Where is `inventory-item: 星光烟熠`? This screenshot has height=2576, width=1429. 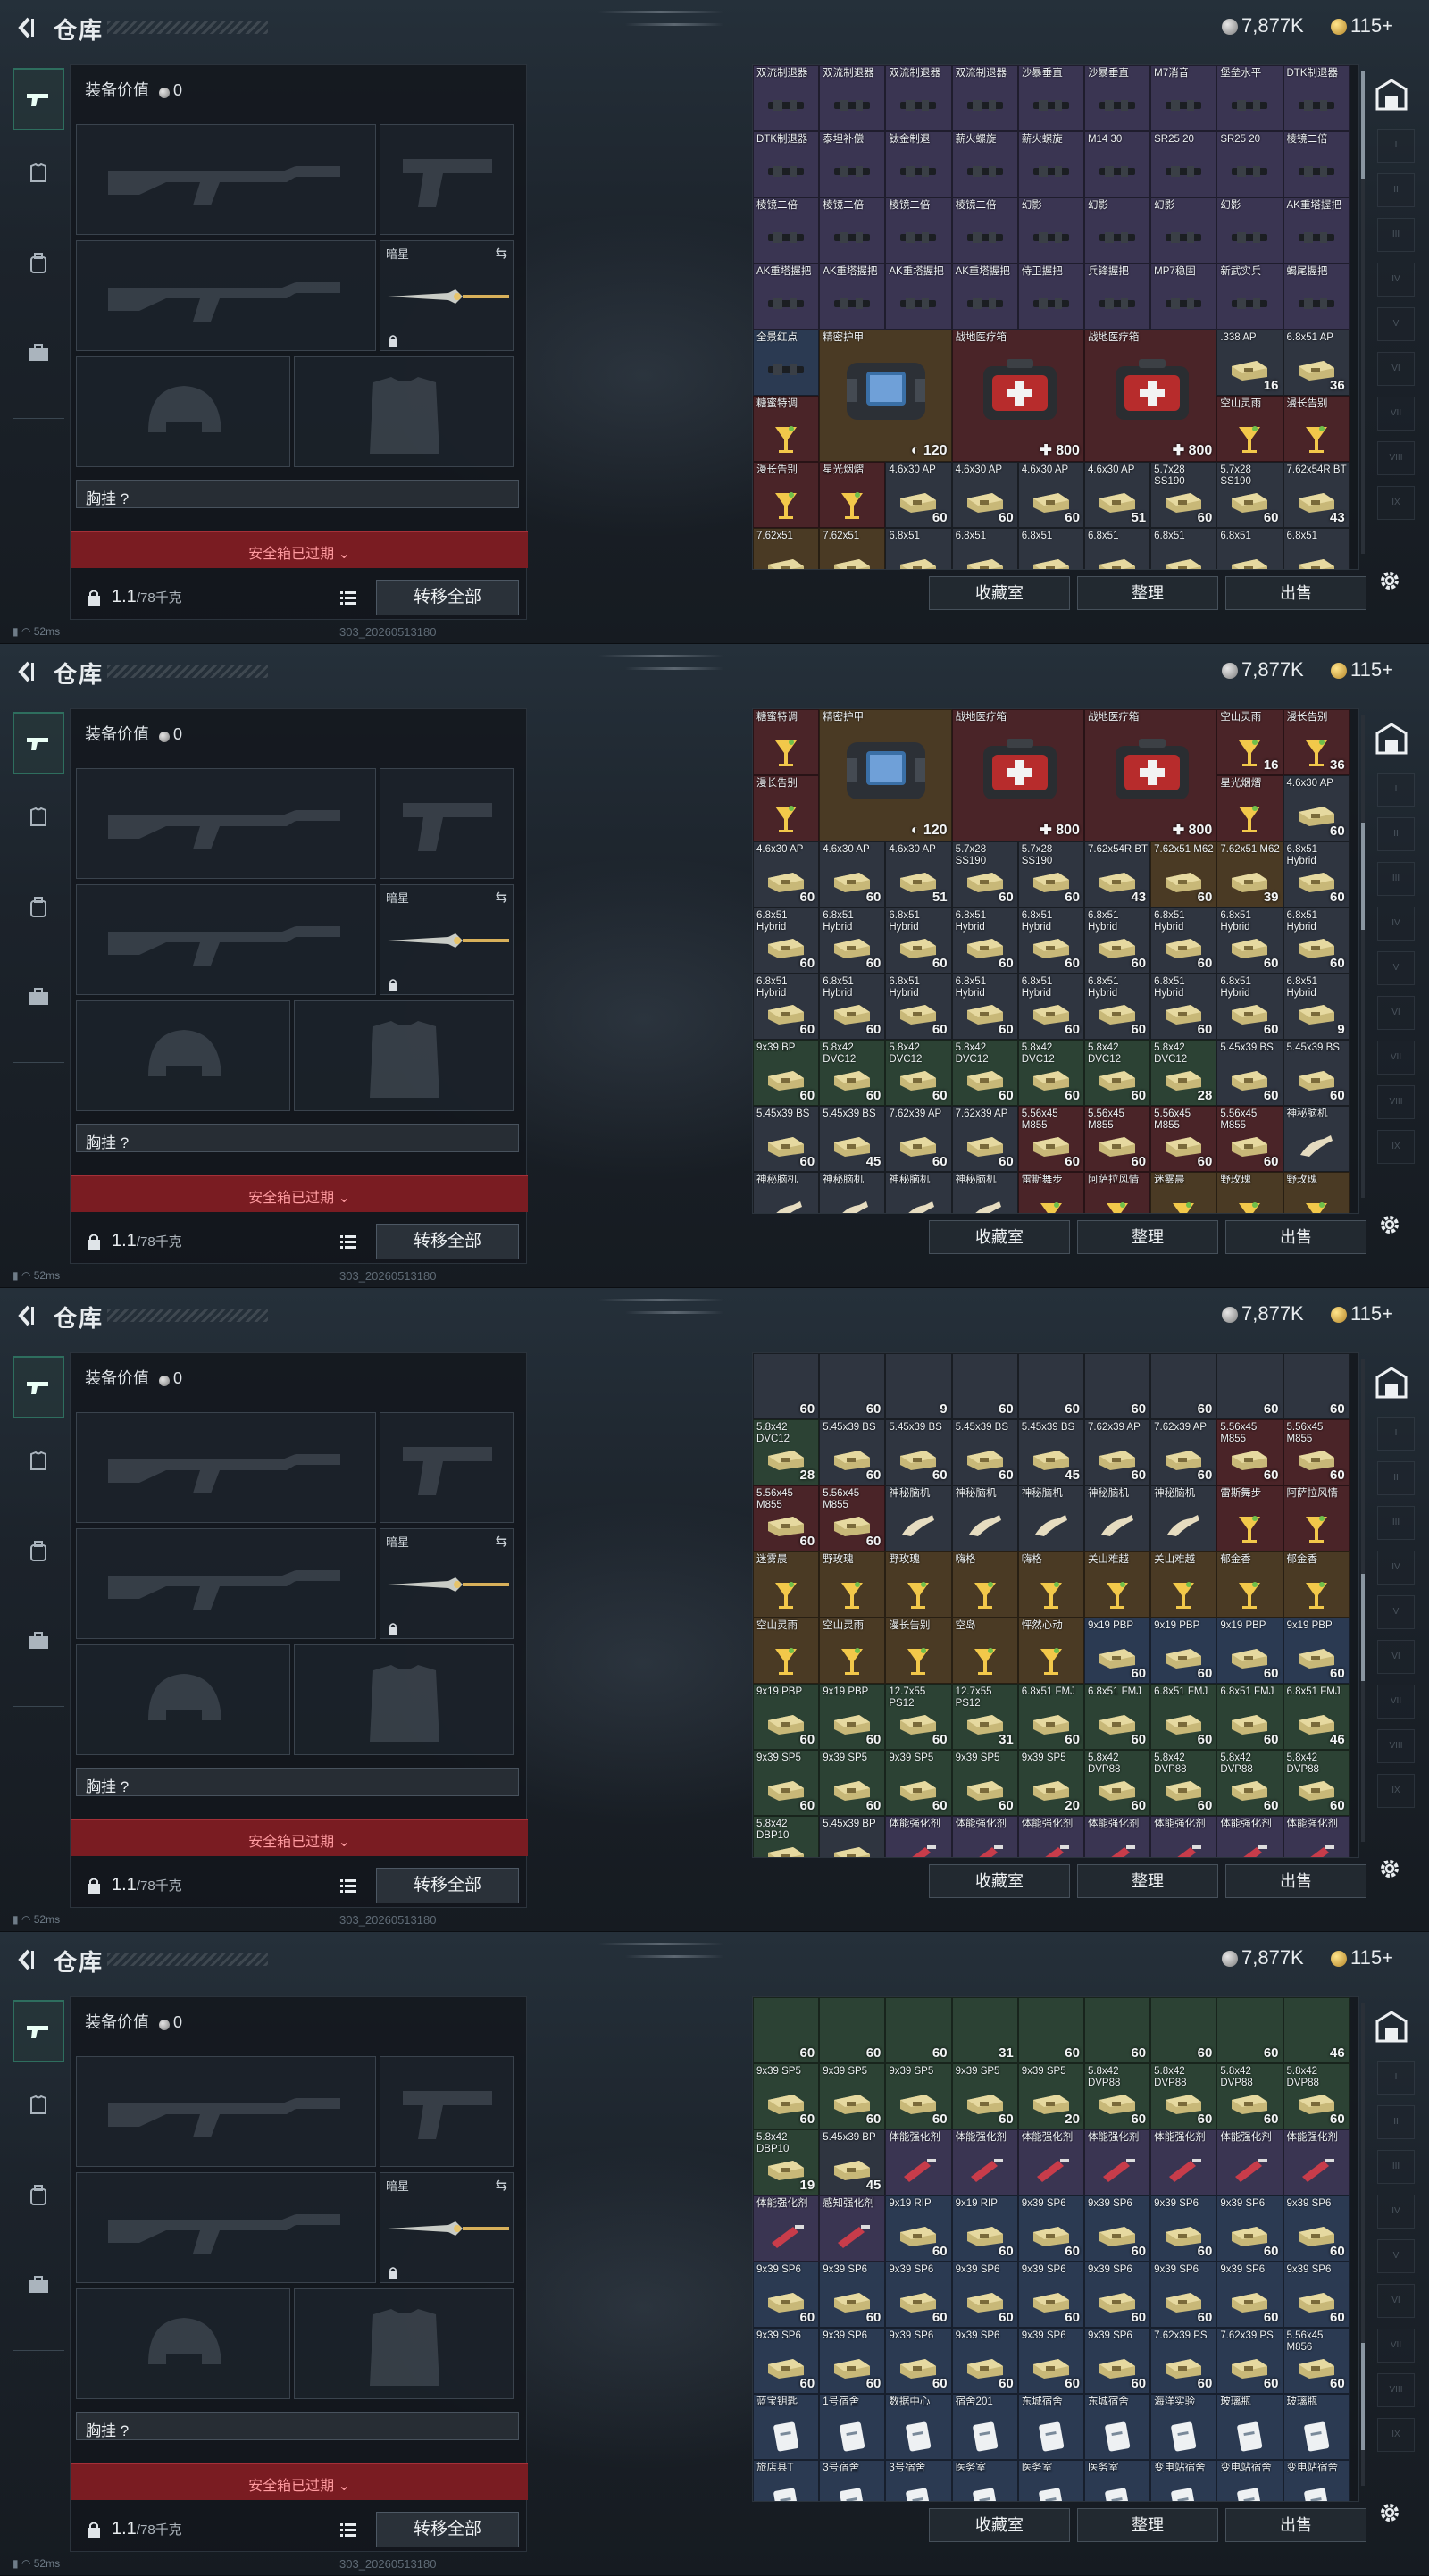 inventory-item: 星光烟熠 is located at coordinates (1249, 808).